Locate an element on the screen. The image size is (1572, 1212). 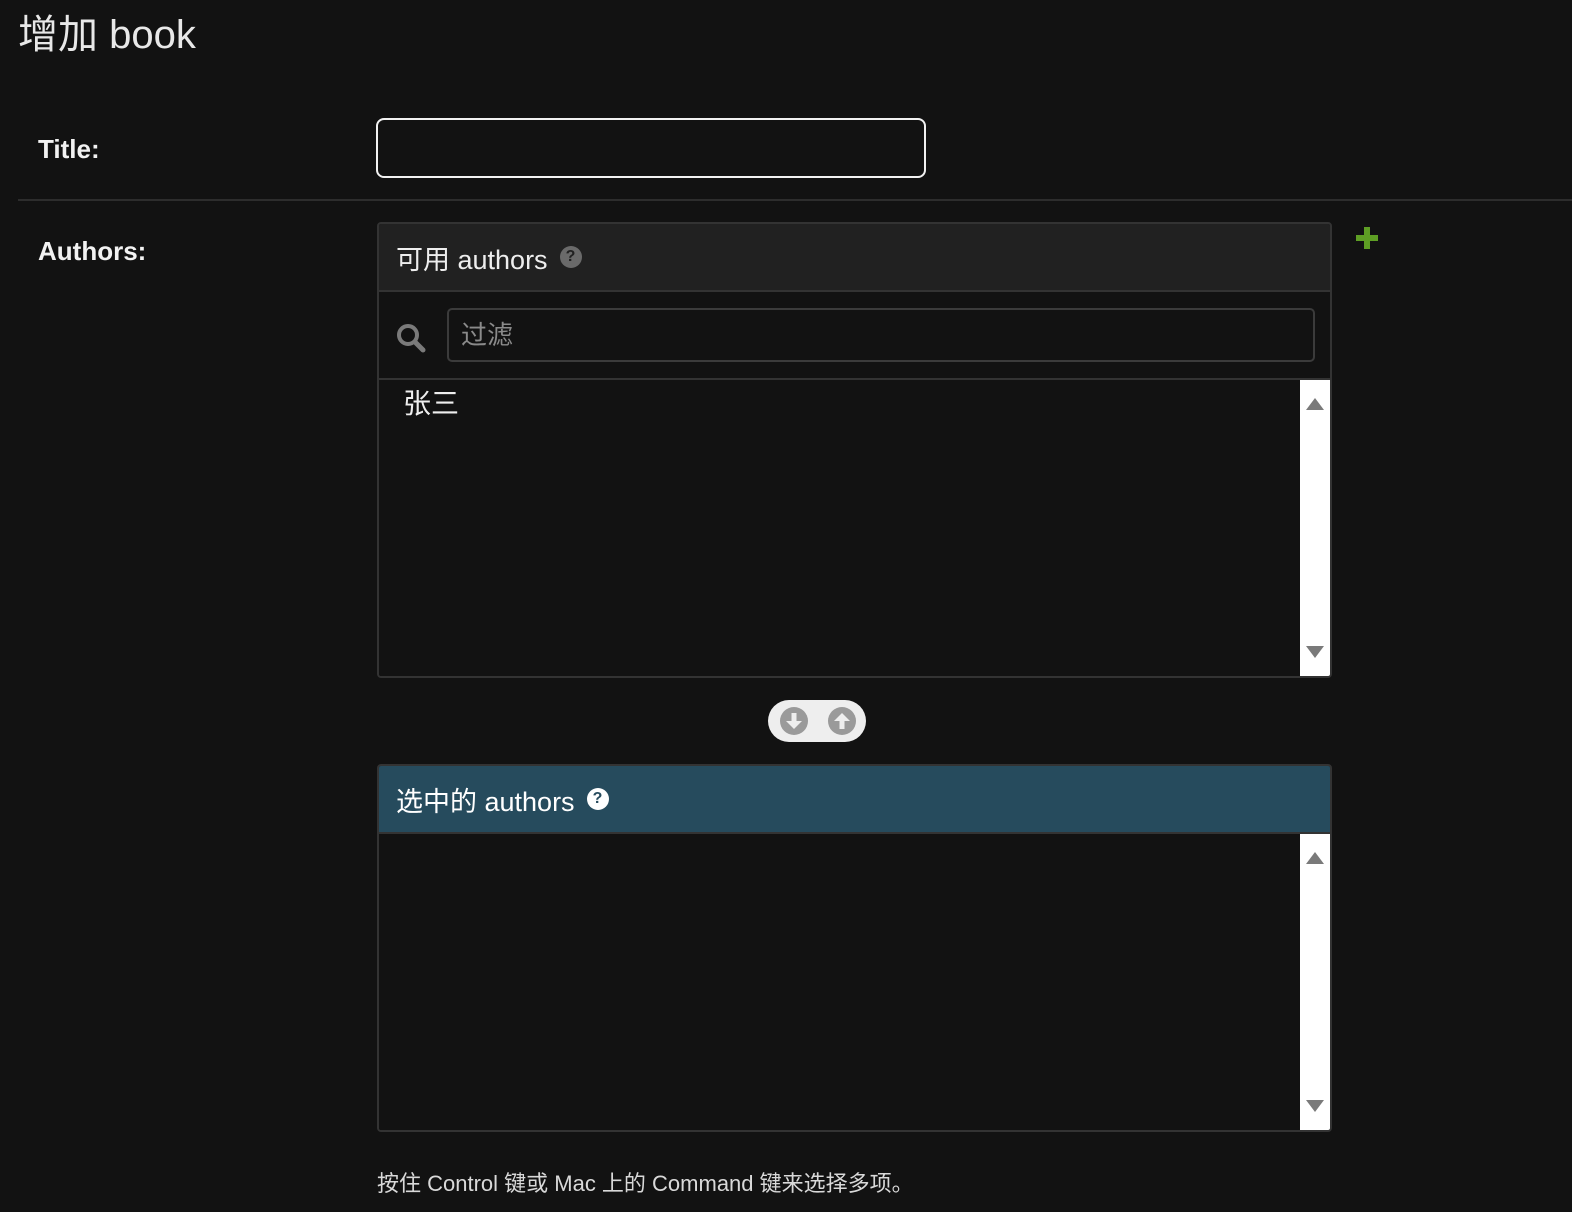
available-authors-title: 可用 authors is located at coordinates (472, 259).